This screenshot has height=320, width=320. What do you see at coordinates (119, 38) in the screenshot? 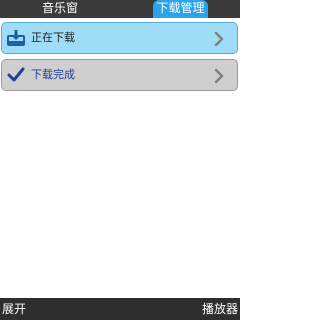
I see `list-item-downloading: 正在下载` at bounding box center [119, 38].